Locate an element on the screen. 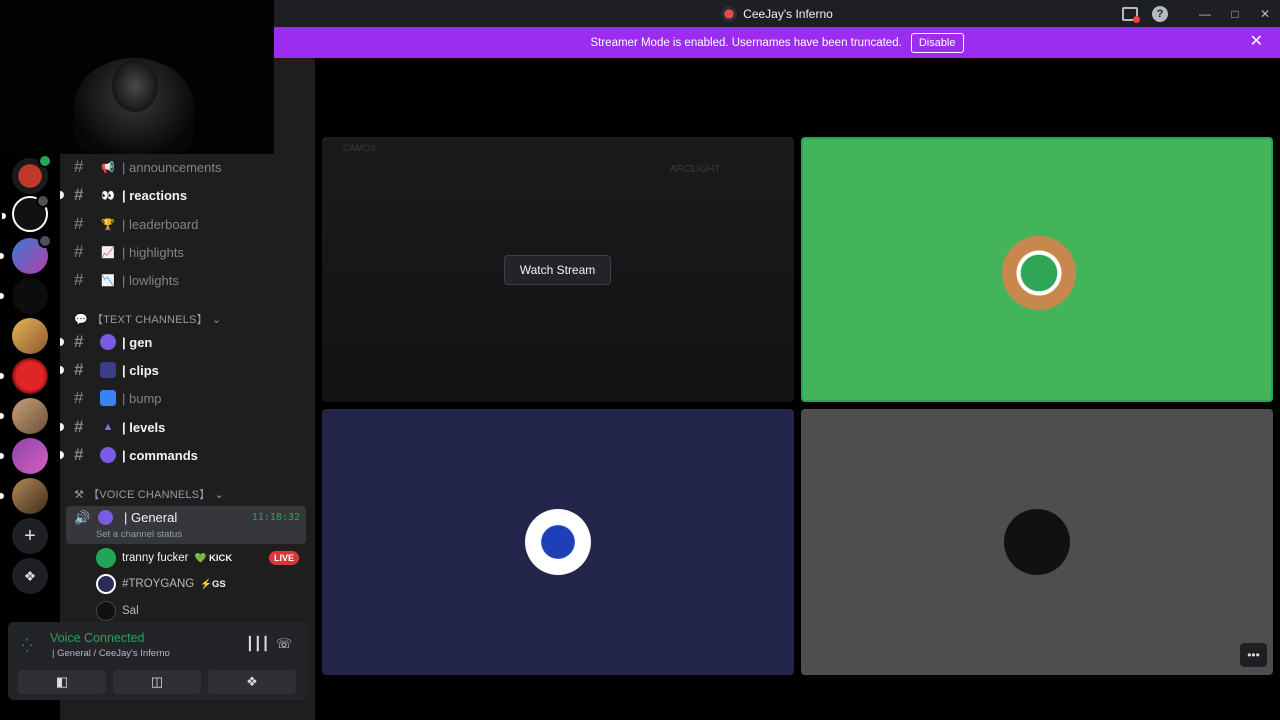 The height and width of the screenshot is (720, 1280). activities-button: ❖ is located at coordinates (252, 682).